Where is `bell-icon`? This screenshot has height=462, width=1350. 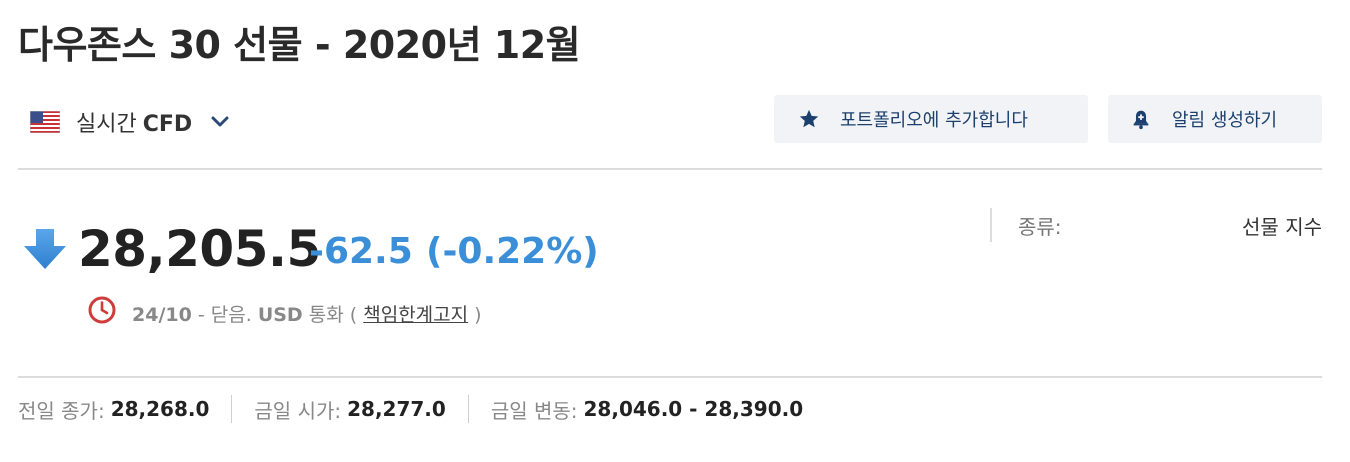 bell-icon is located at coordinates (1141, 120).